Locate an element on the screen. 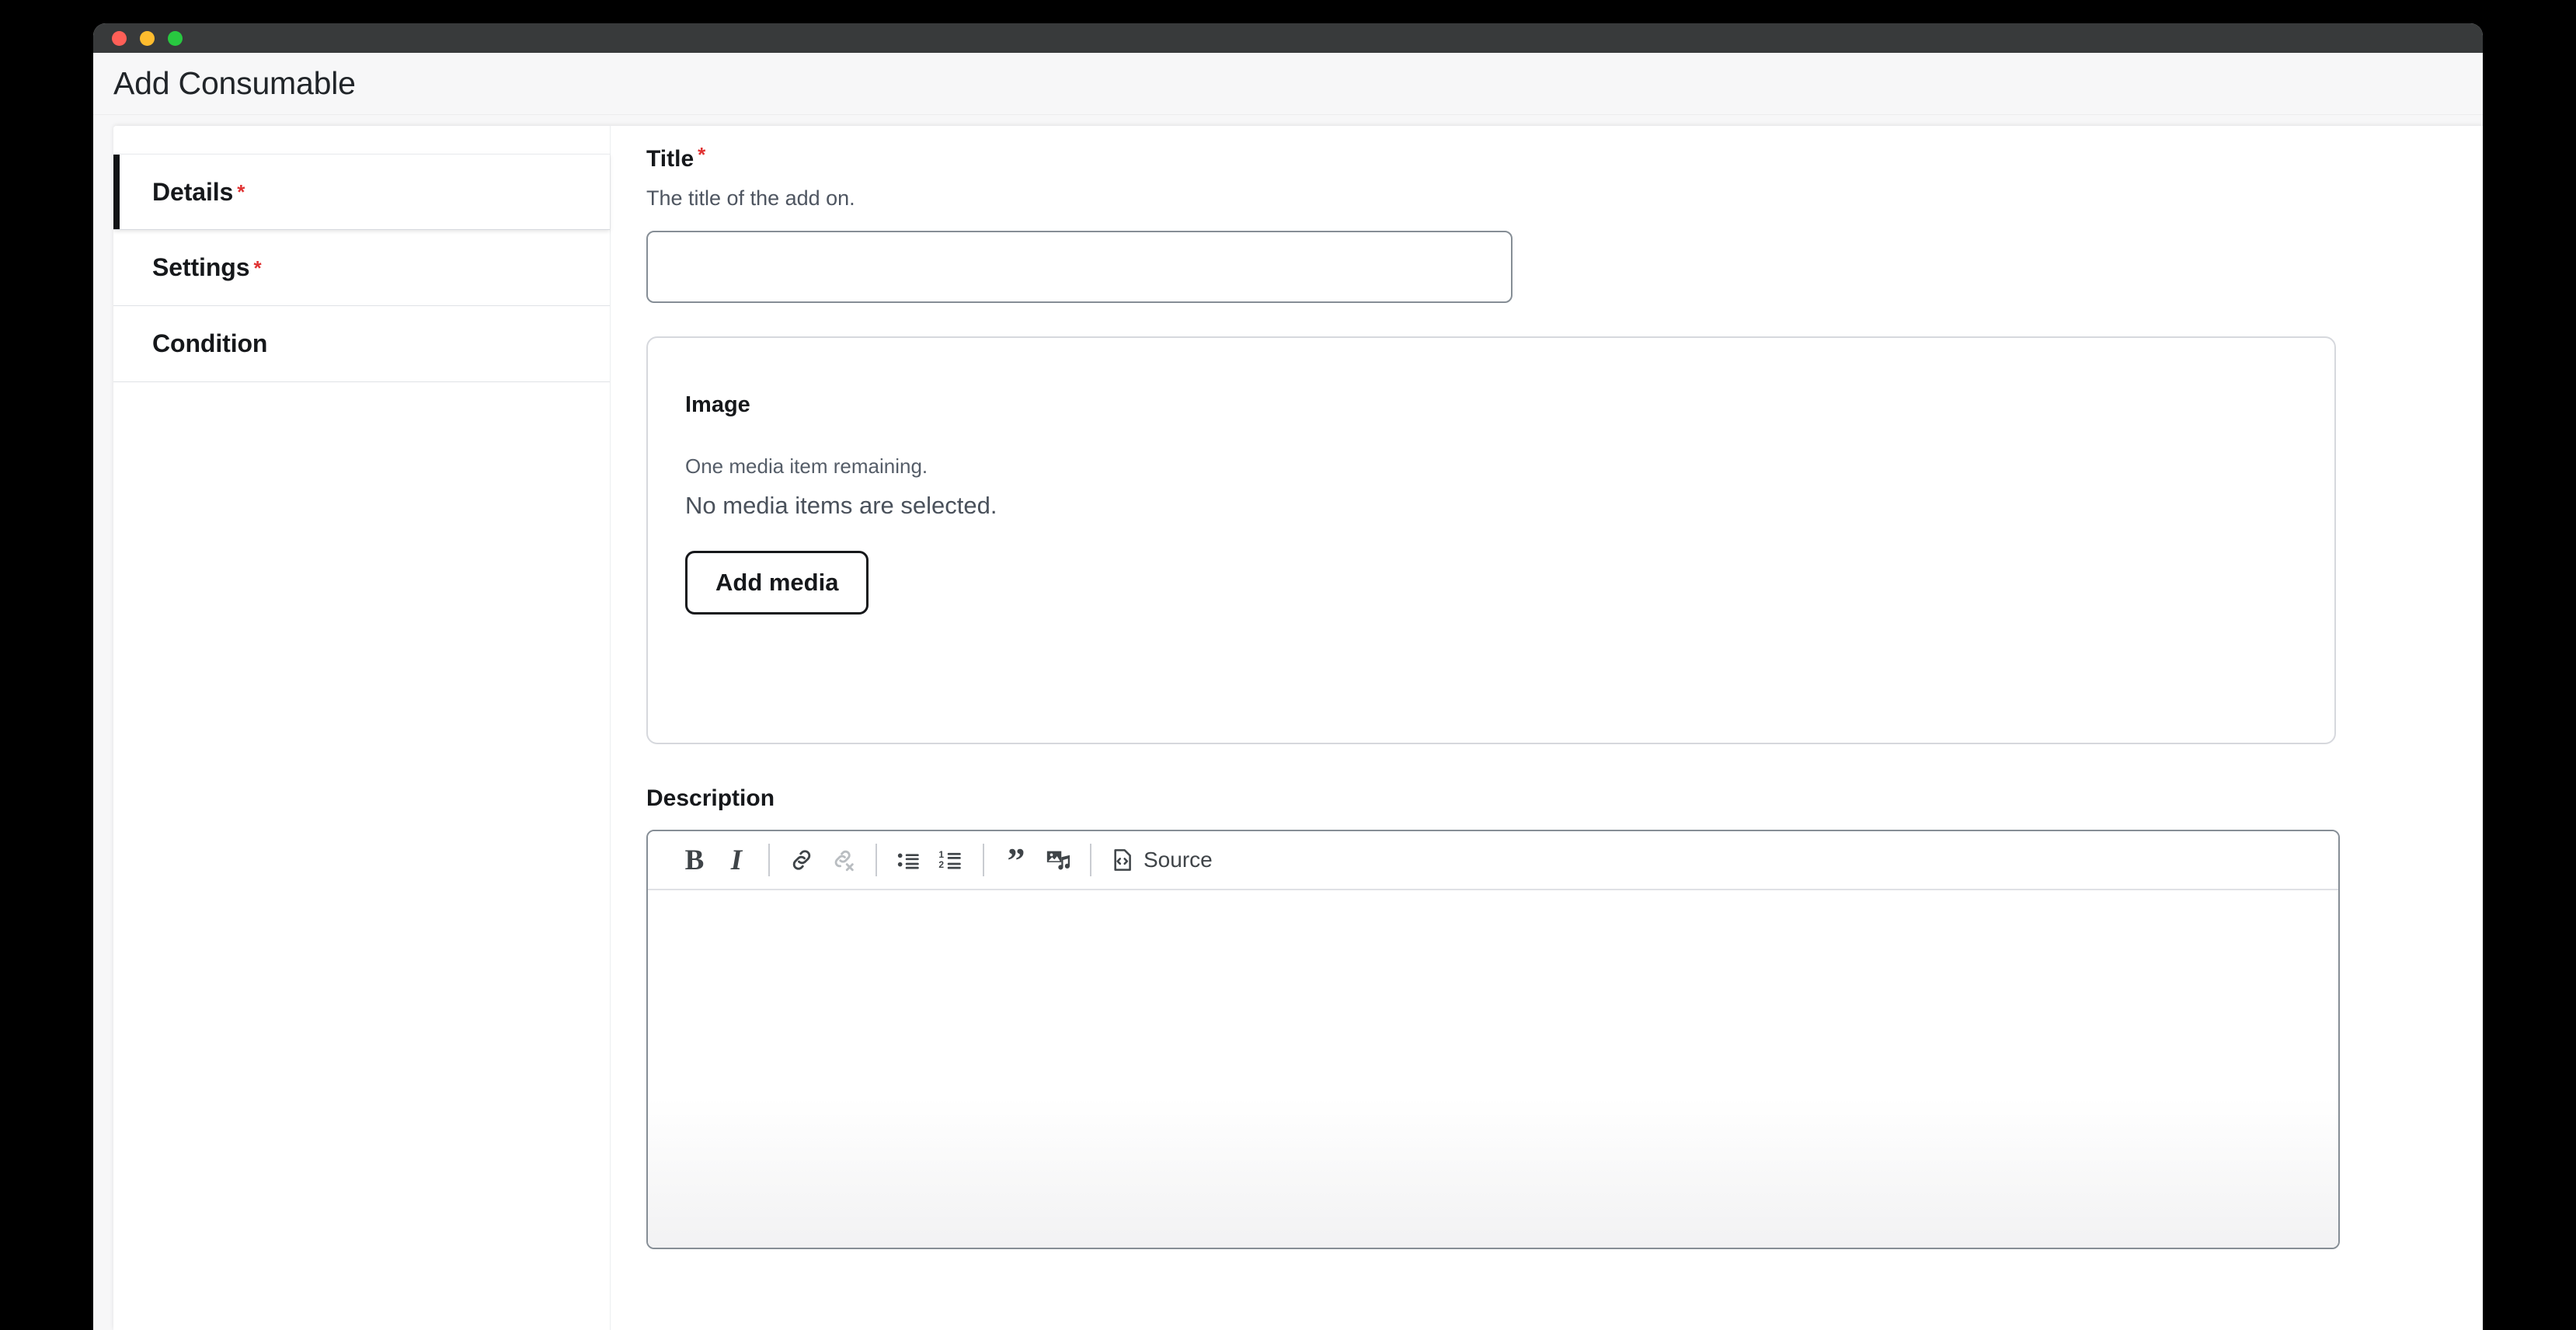 The height and width of the screenshot is (1330, 2576). numbered-list-icon: 1 2 is located at coordinates (951, 860).